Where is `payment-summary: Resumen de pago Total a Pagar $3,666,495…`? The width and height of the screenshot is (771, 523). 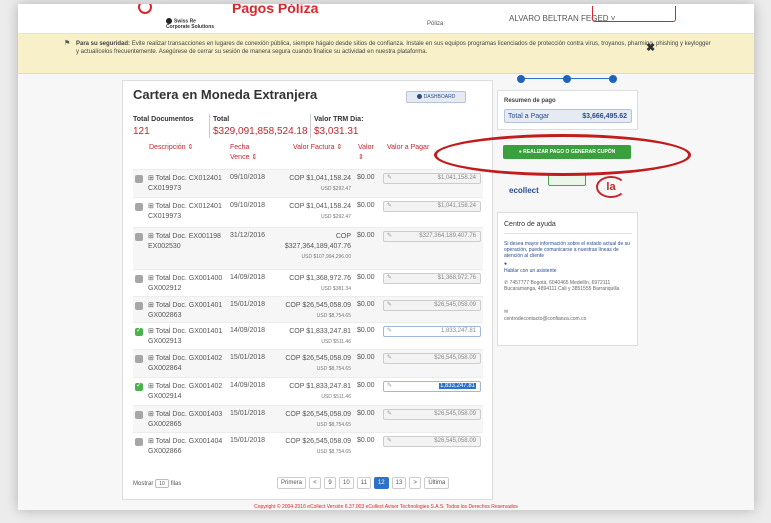 payment-summary: Resumen de pago Total a Pagar $3,666,495… is located at coordinates (567, 110).